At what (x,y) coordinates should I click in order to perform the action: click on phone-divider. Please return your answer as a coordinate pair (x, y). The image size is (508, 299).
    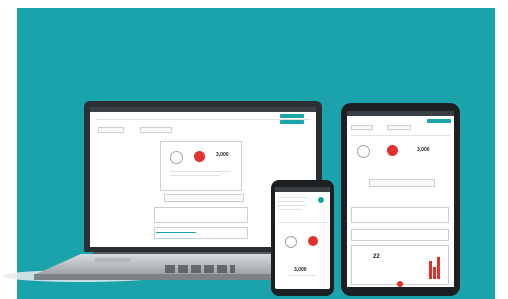
    Looking at the image, I should click on (302, 222).